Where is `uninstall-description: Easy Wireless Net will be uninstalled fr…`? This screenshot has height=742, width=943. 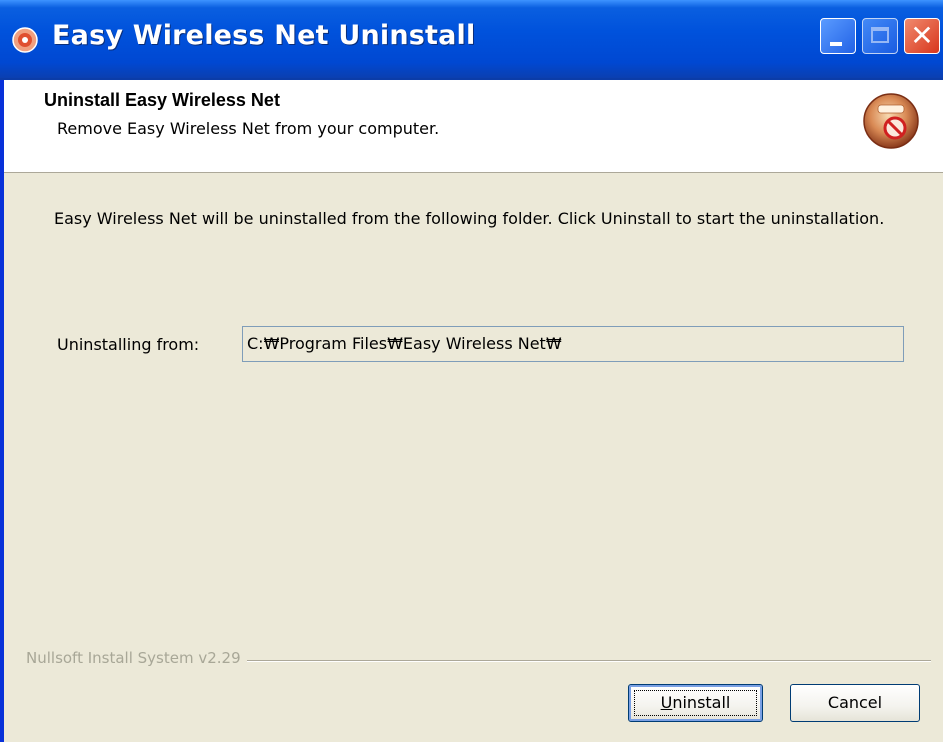
uninstall-description: Easy Wireless Net will be uninstalled fr… is located at coordinates (469, 218).